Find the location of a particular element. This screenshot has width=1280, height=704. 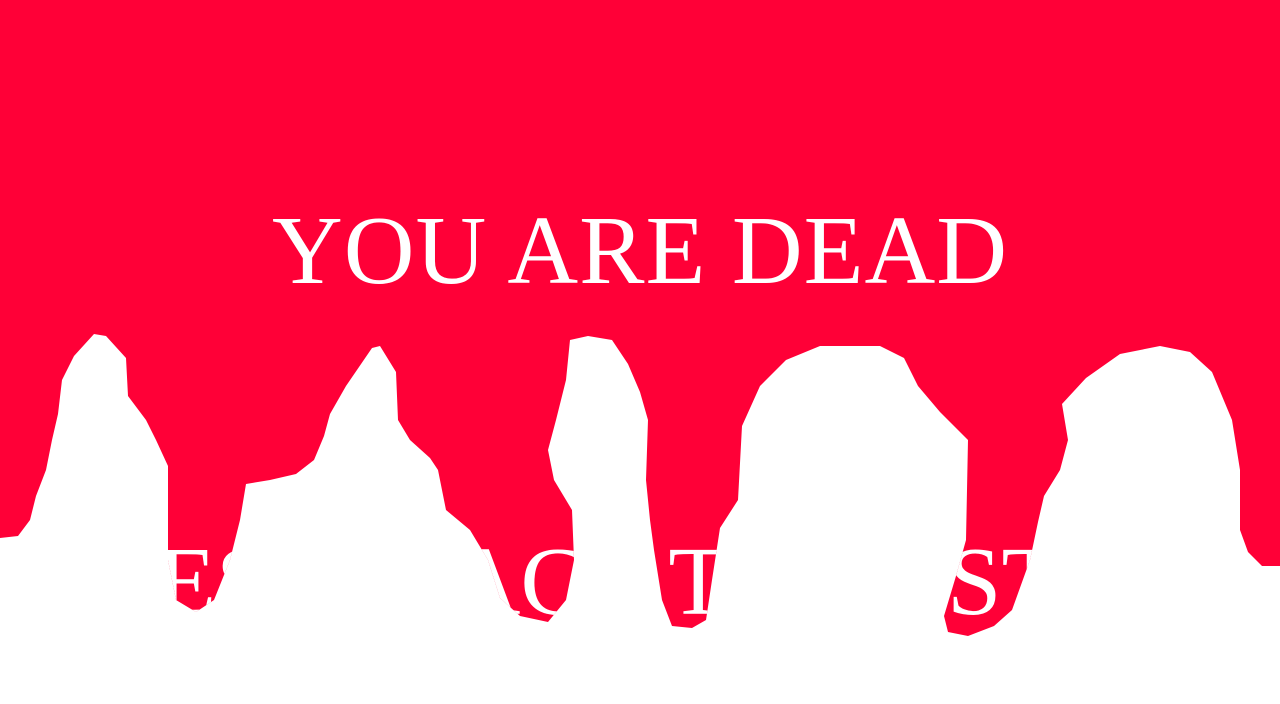

restart-prompt: PRESS SPACE TO RESTART is located at coordinates (639, 582).